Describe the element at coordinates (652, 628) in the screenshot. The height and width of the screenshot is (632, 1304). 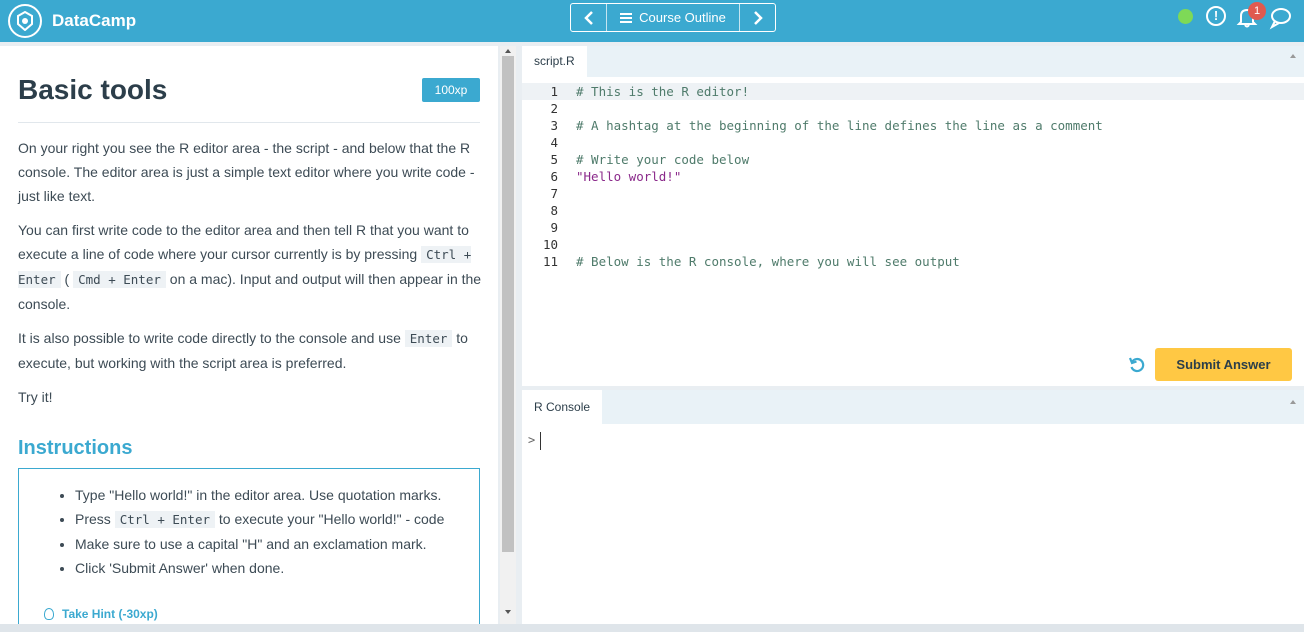
I see `bottom-strip` at that location.